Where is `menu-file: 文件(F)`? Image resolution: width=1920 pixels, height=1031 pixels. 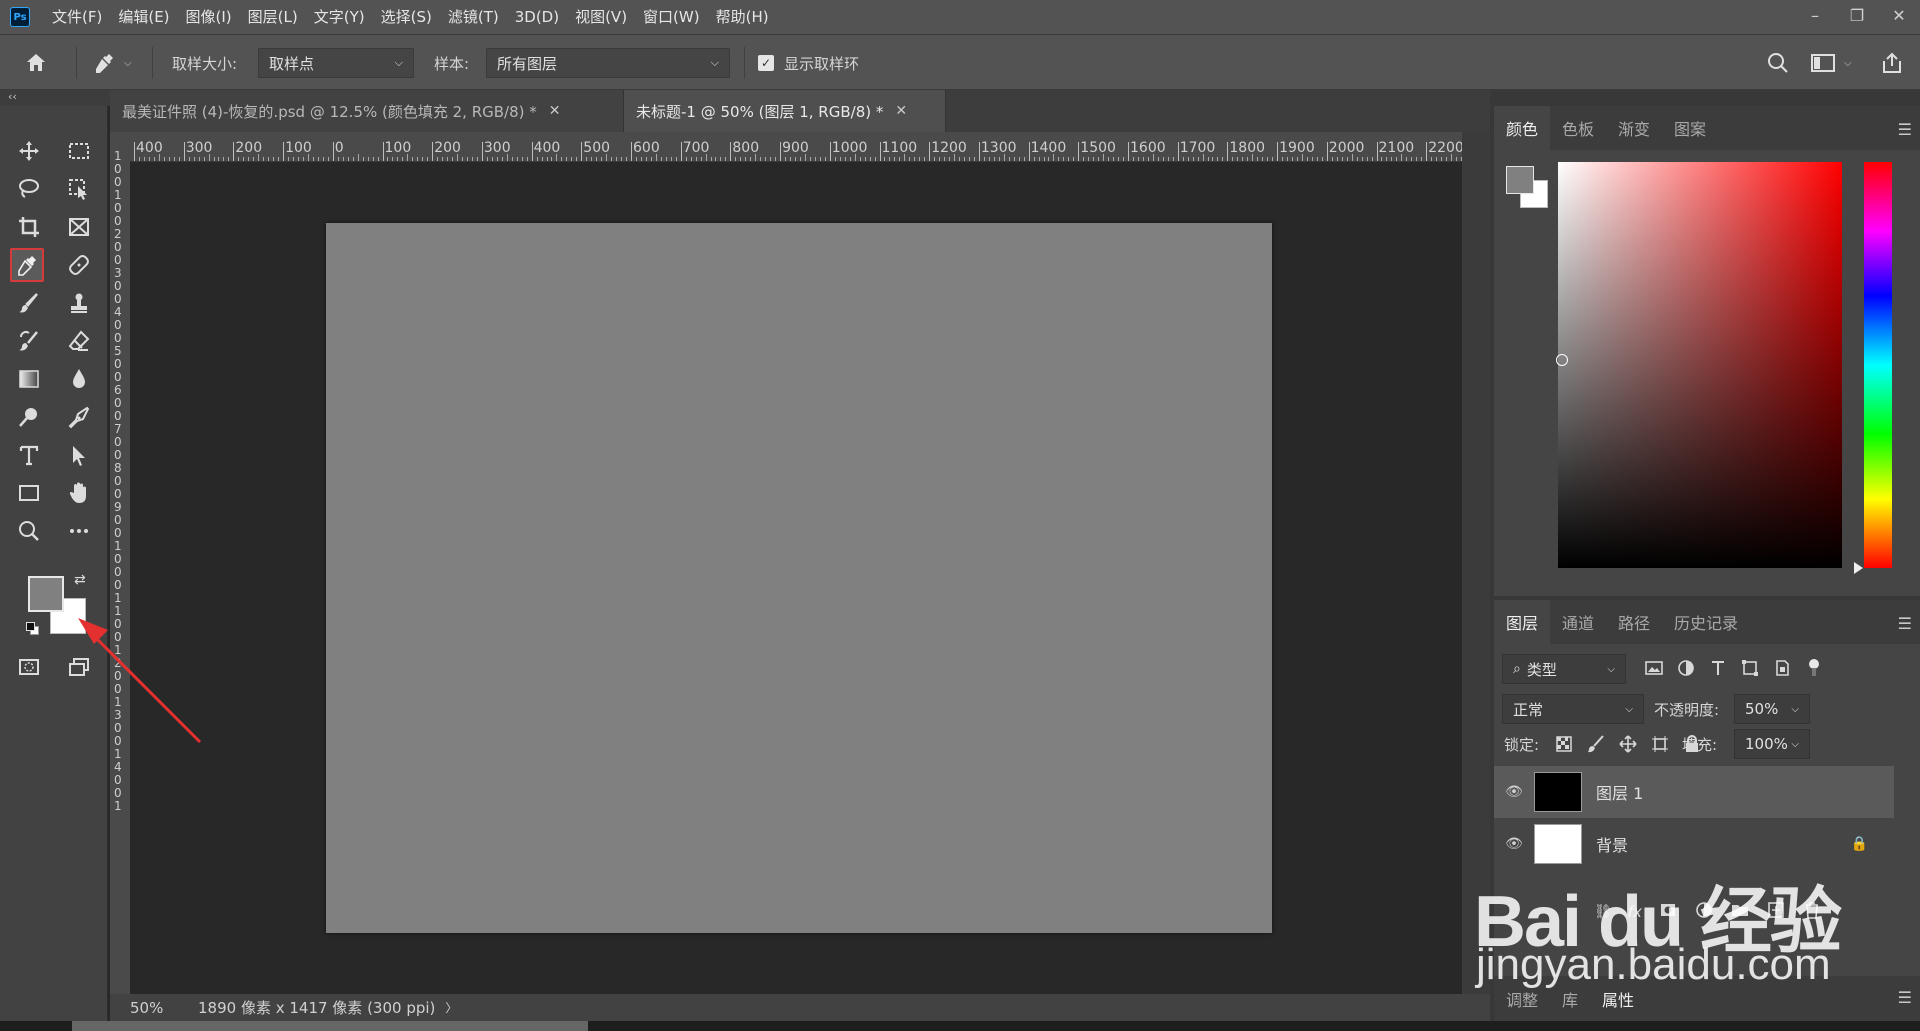 menu-file: 文件(F) is located at coordinates (77, 17).